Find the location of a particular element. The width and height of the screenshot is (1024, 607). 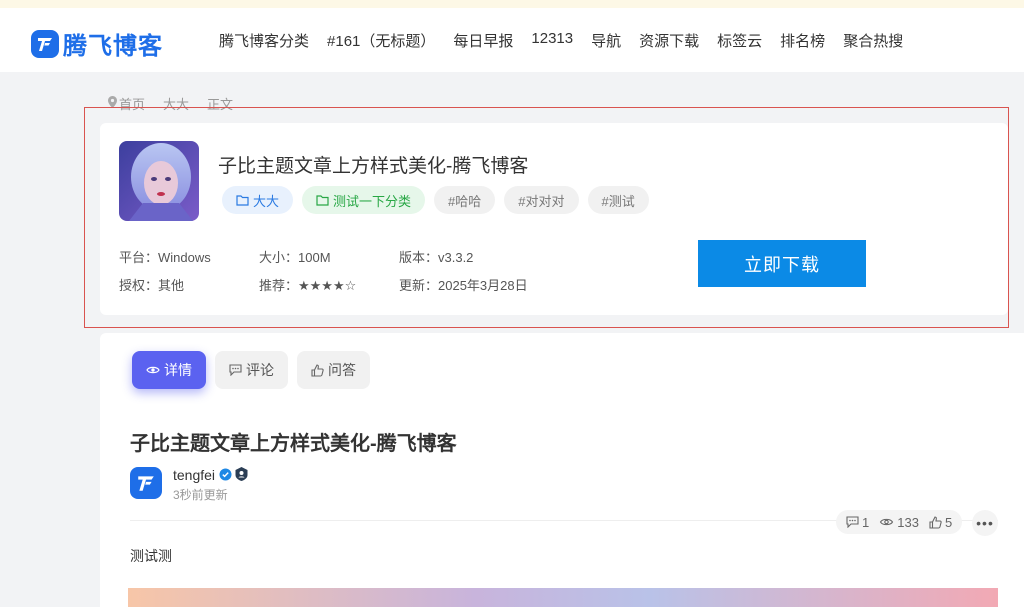

like-count-value: 5 is located at coordinates (948, 522).